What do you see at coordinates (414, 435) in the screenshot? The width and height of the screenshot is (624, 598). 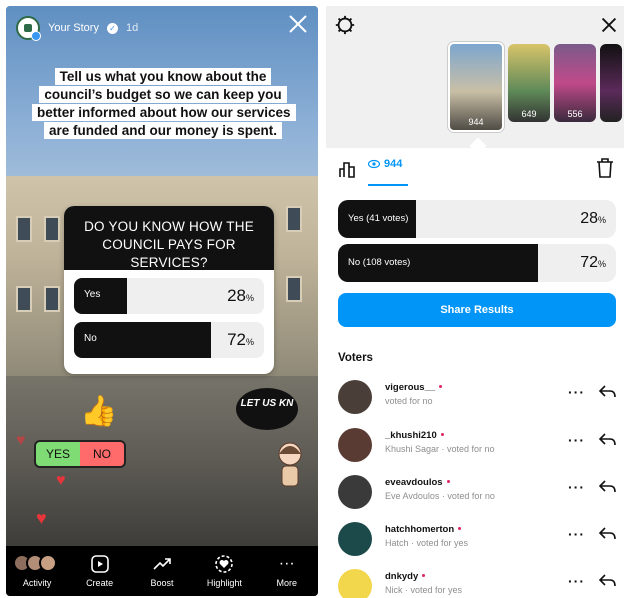 I see `voter-username: _khushi210` at bounding box center [414, 435].